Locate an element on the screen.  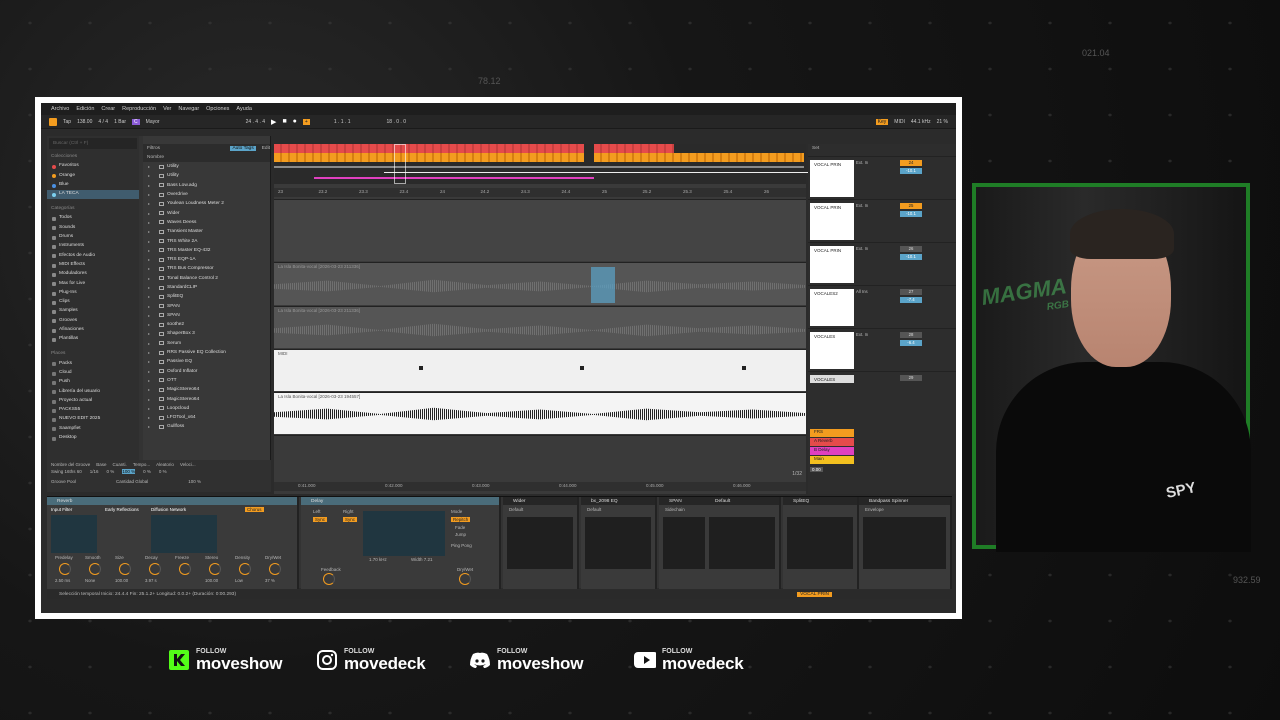
file-item: Gullfoss is located at coordinates (206, 426).